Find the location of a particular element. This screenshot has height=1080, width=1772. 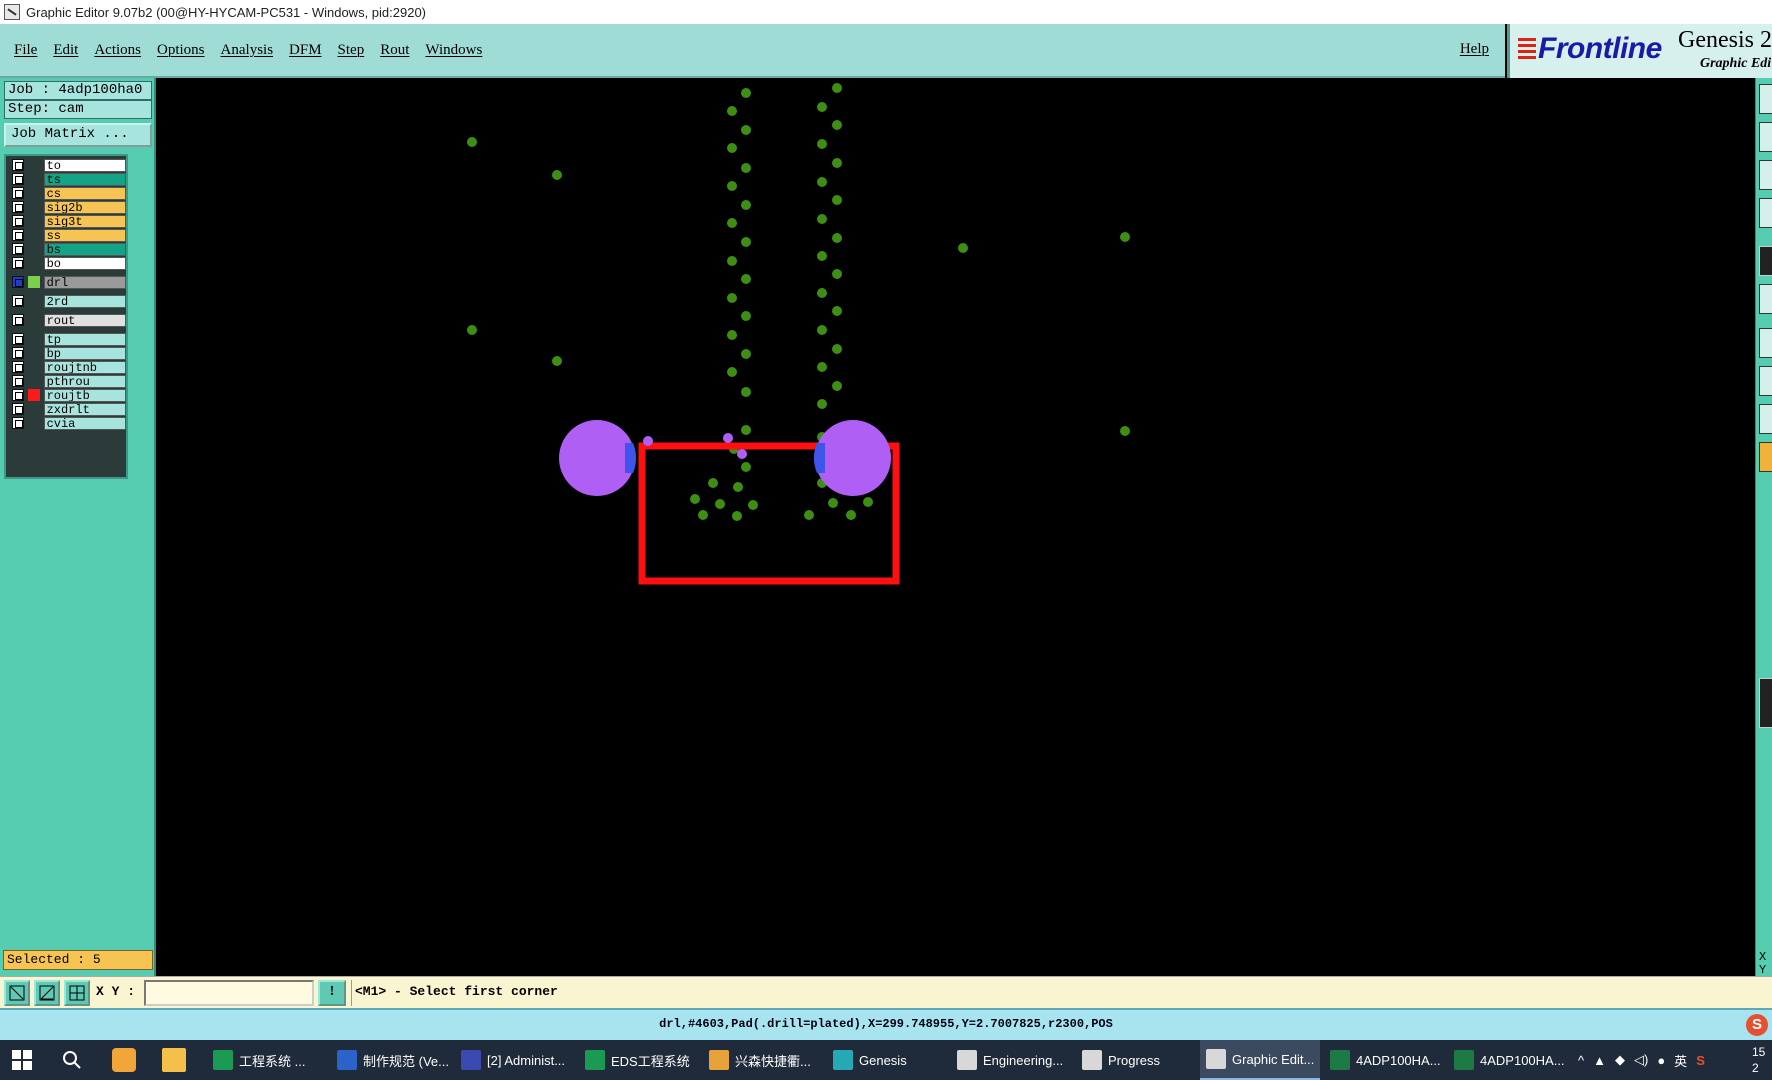

layer-name: bp is located at coordinates (84, 353).